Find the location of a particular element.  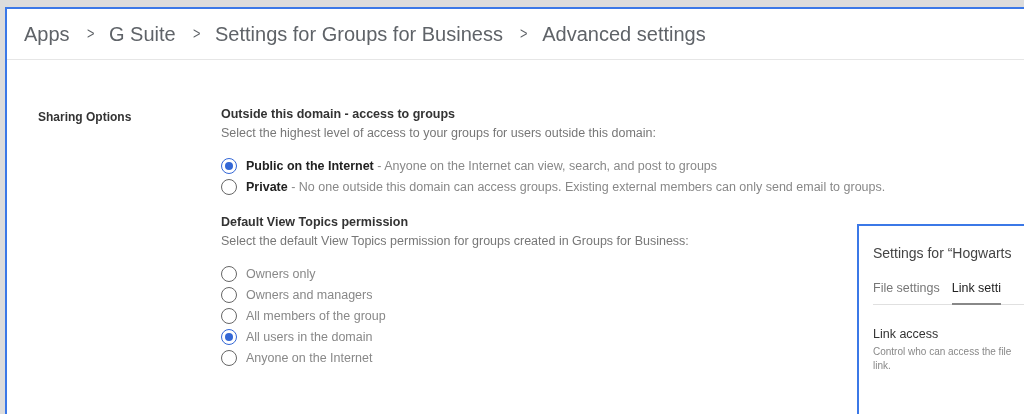

section-label: Sharing Options is located at coordinates (85, 117).